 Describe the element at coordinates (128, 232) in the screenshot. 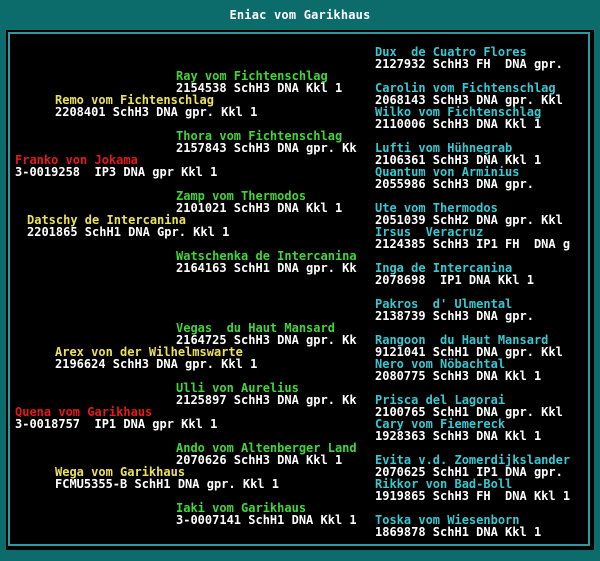

I see `gen2-dog-info: 2201865 SchH1 DNA Gpr. Kkl 1` at that location.